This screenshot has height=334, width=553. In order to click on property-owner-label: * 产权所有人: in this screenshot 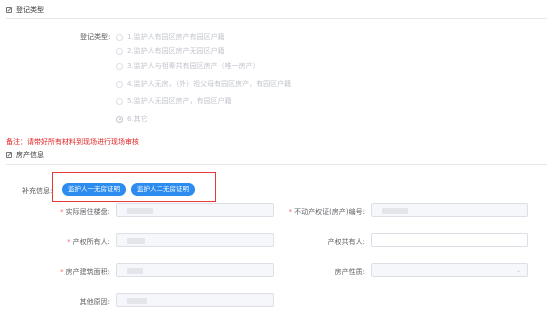, I will do `click(65, 242)`.